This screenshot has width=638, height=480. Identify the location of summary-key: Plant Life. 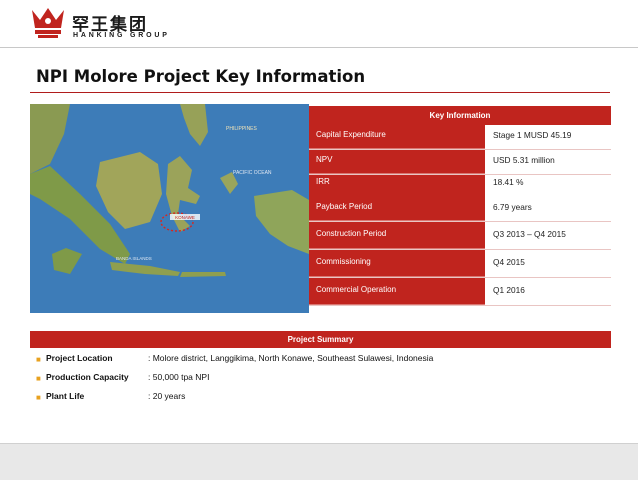
(65, 396).